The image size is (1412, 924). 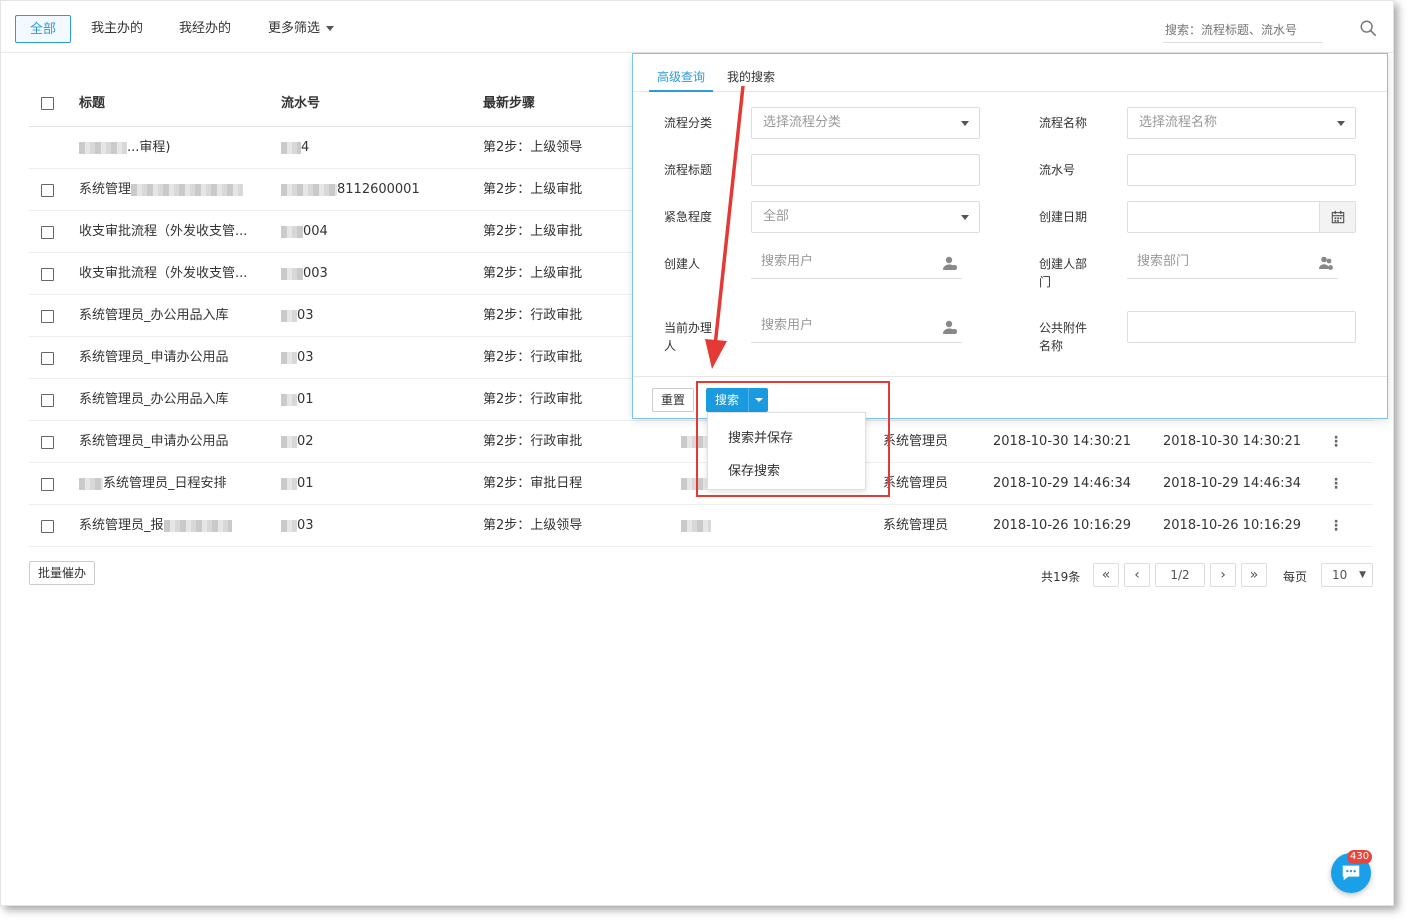 What do you see at coordinates (315, 273) in the screenshot?
I see `row-serial-text: 003` at bounding box center [315, 273].